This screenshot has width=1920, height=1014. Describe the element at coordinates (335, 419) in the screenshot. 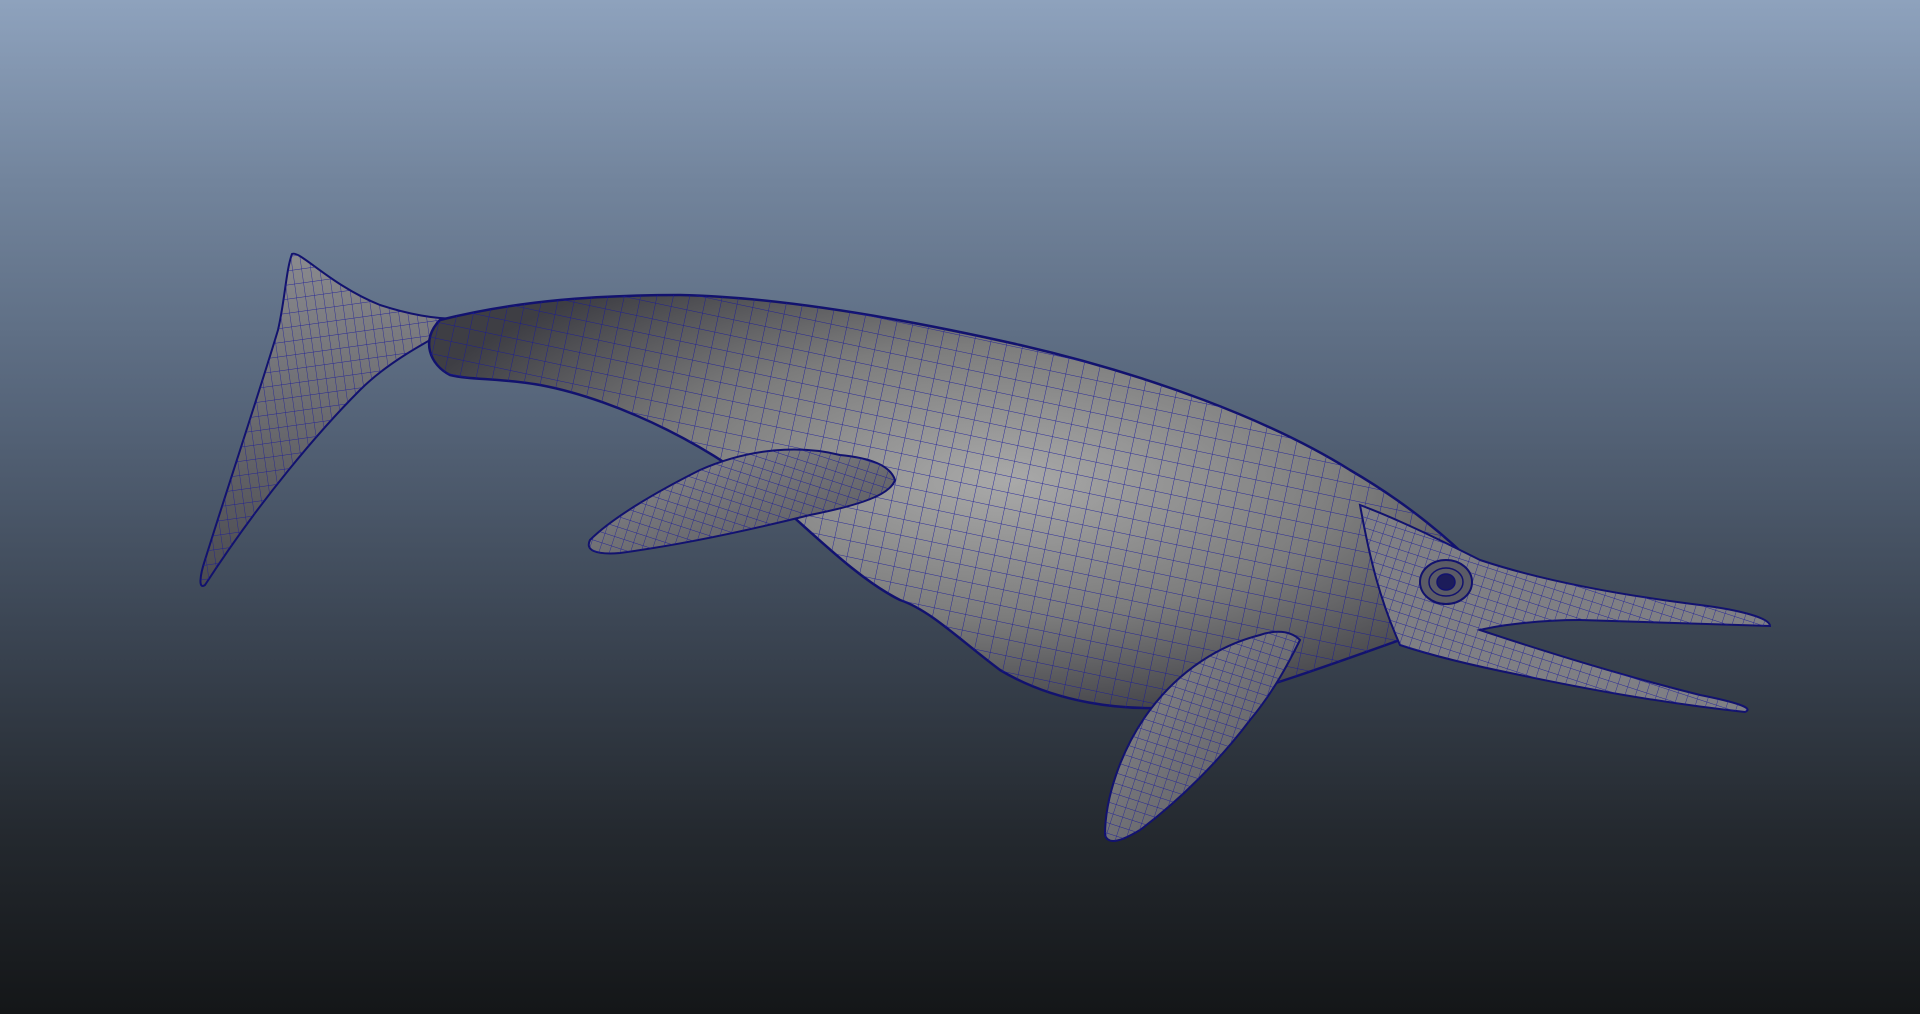

I see `tail-fin-mesh` at that location.